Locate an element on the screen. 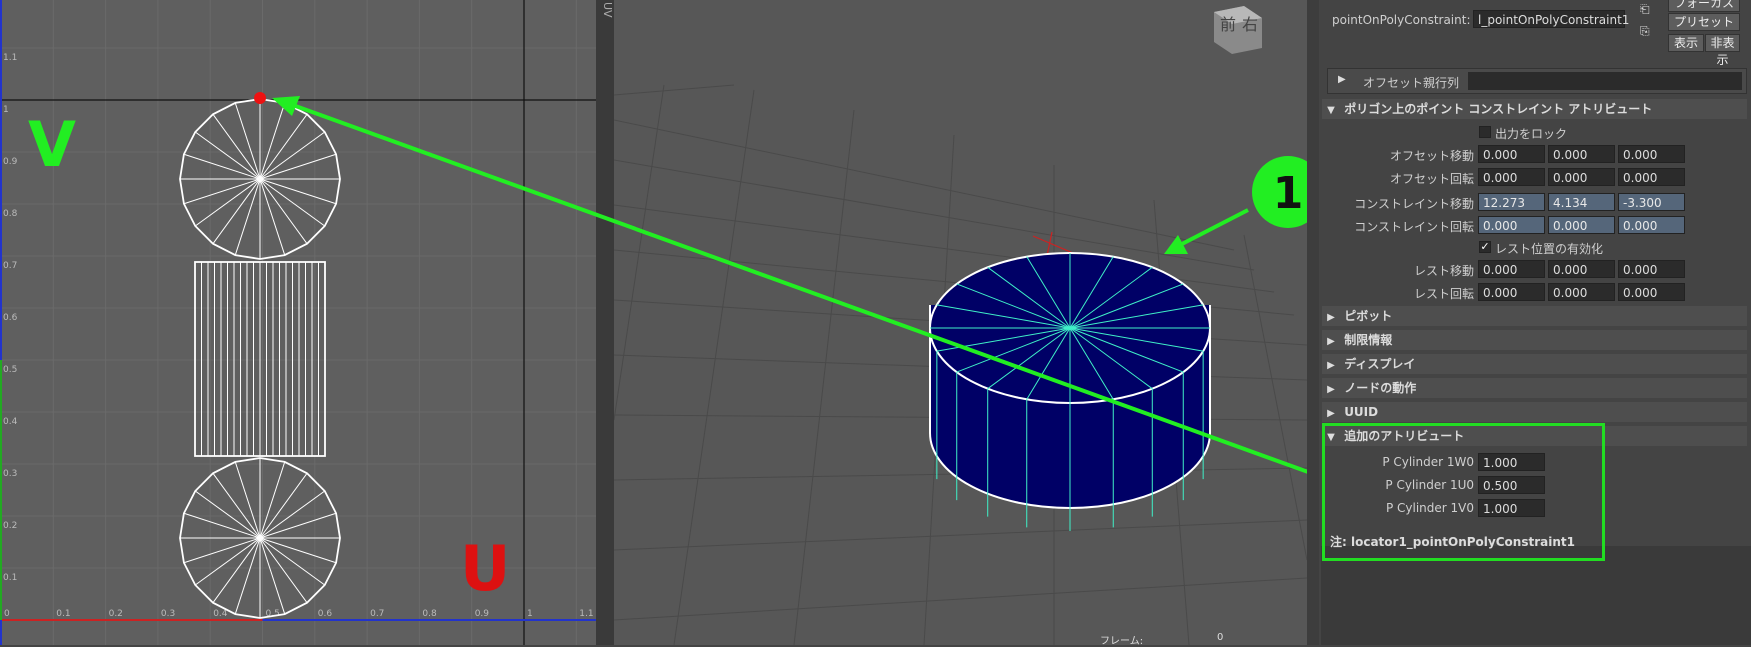 This screenshot has width=1751, height=647. offset-rotate-y: 0.000 is located at coordinates (1581, 177).